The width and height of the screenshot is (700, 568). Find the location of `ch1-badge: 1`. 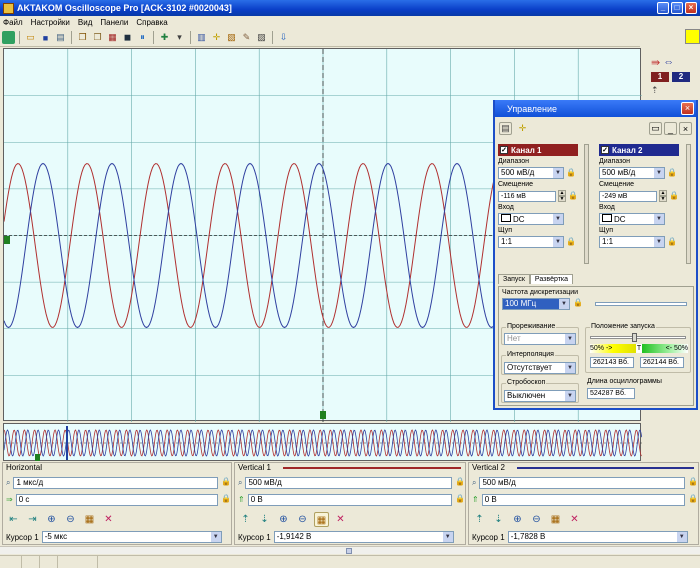

ch1-badge: 1 is located at coordinates (660, 77).